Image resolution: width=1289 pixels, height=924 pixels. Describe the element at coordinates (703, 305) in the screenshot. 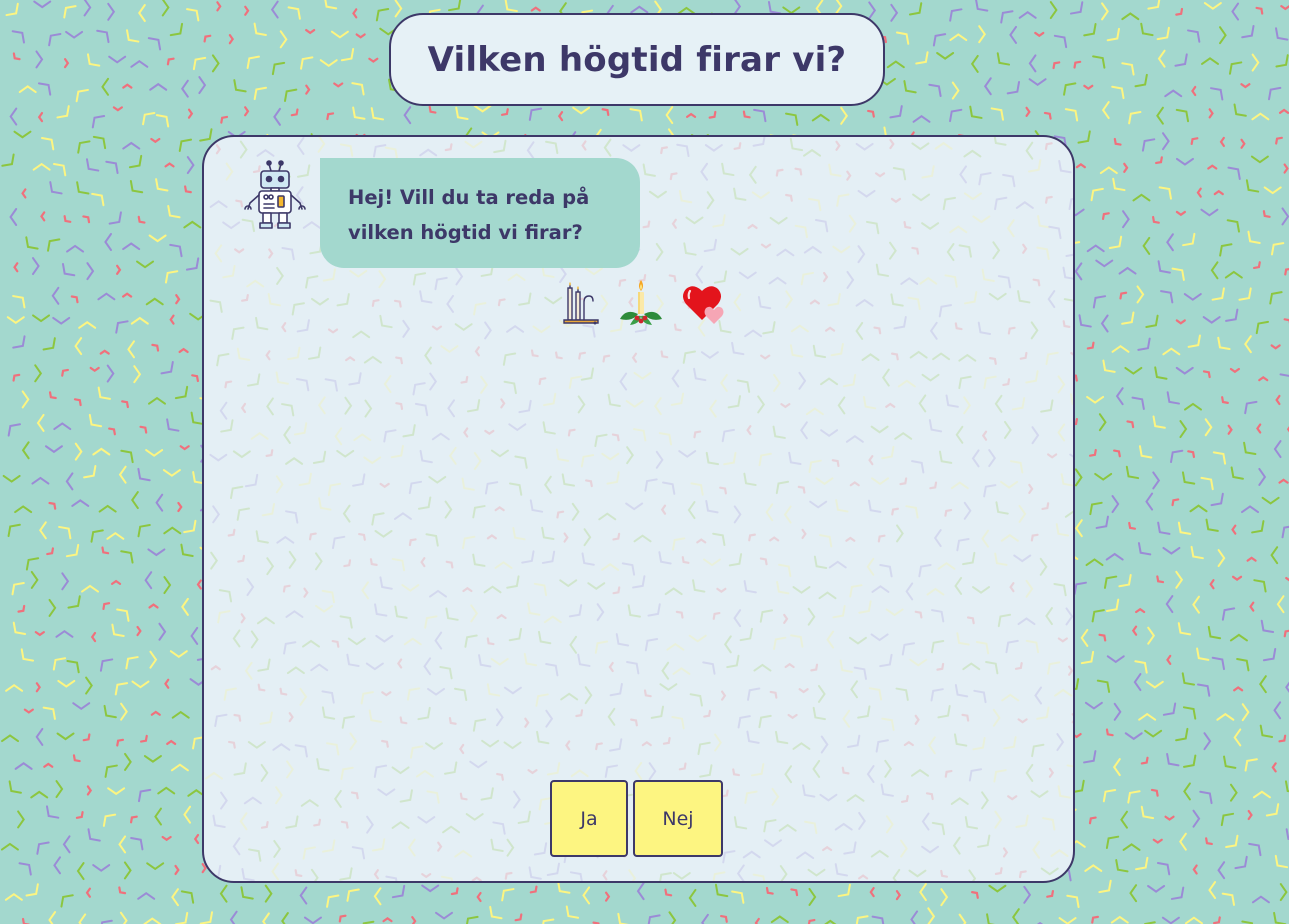

I see `hearts-icon` at that location.